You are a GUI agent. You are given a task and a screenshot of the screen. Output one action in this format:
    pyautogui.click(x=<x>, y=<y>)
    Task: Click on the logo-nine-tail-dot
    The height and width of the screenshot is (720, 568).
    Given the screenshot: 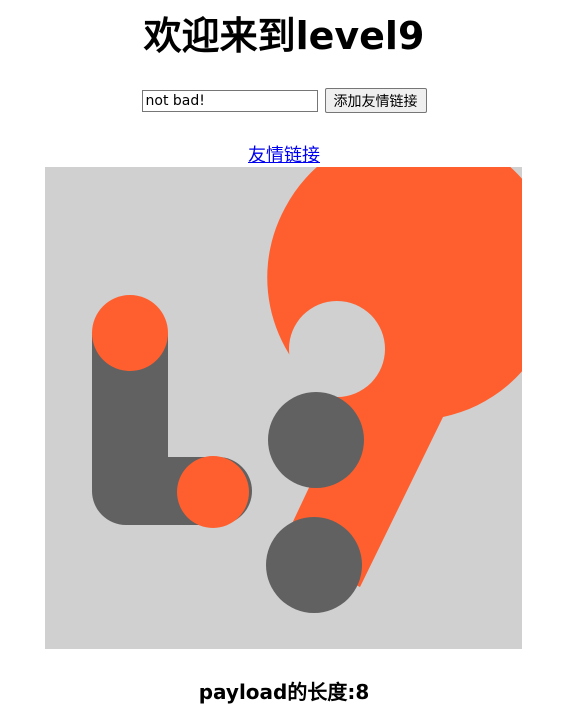 What is the action you would take?
    pyautogui.click(x=314, y=565)
    